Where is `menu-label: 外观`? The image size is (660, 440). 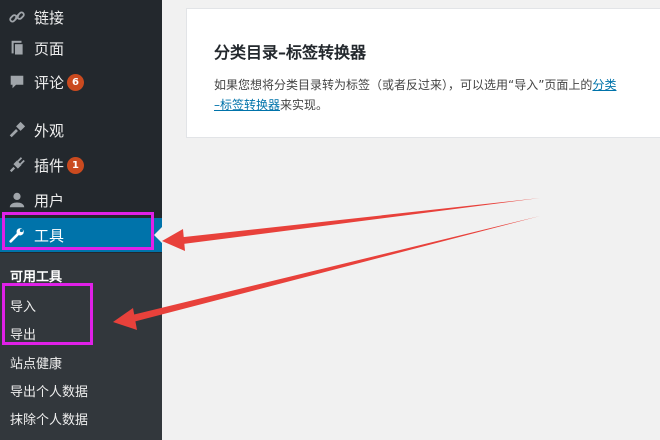
menu-label: 外观 is located at coordinates (49, 130).